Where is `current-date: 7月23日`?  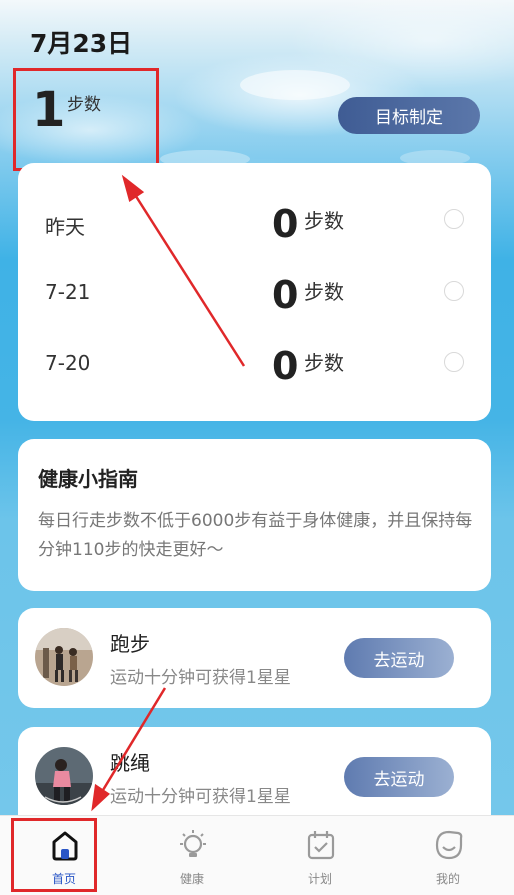 current-date: 7月23日 is located at coordinates (81, 43).